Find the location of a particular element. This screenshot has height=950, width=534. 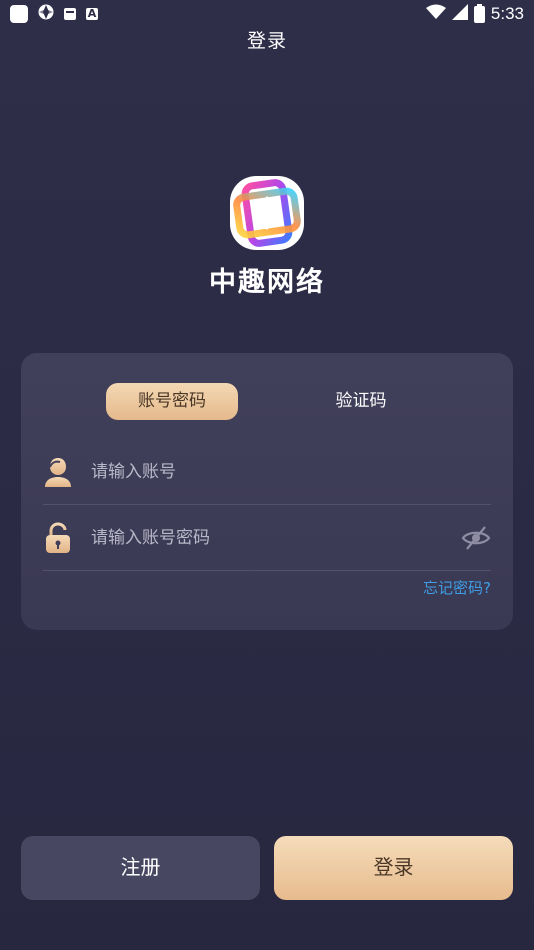

signal-icon is located at coordinates (459, 14).